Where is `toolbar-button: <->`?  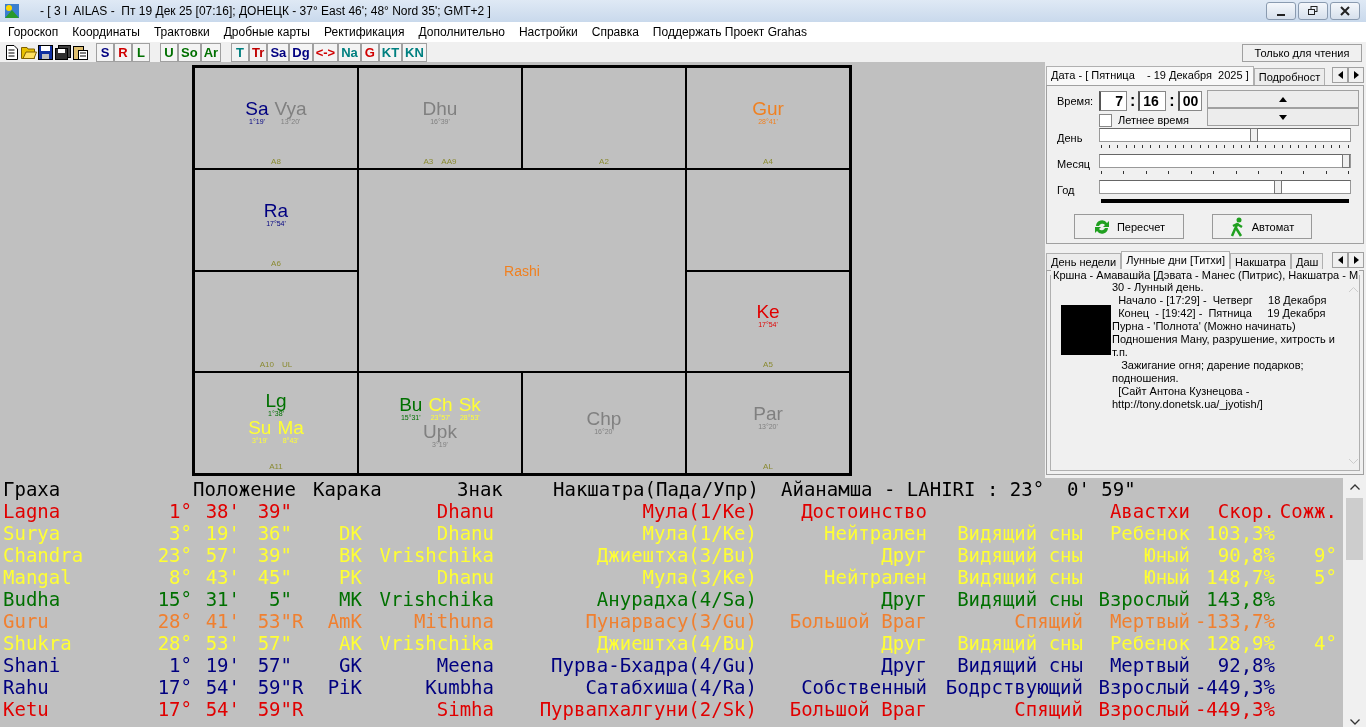 toolbar-button: <-> is located at coordinates (325, 52).